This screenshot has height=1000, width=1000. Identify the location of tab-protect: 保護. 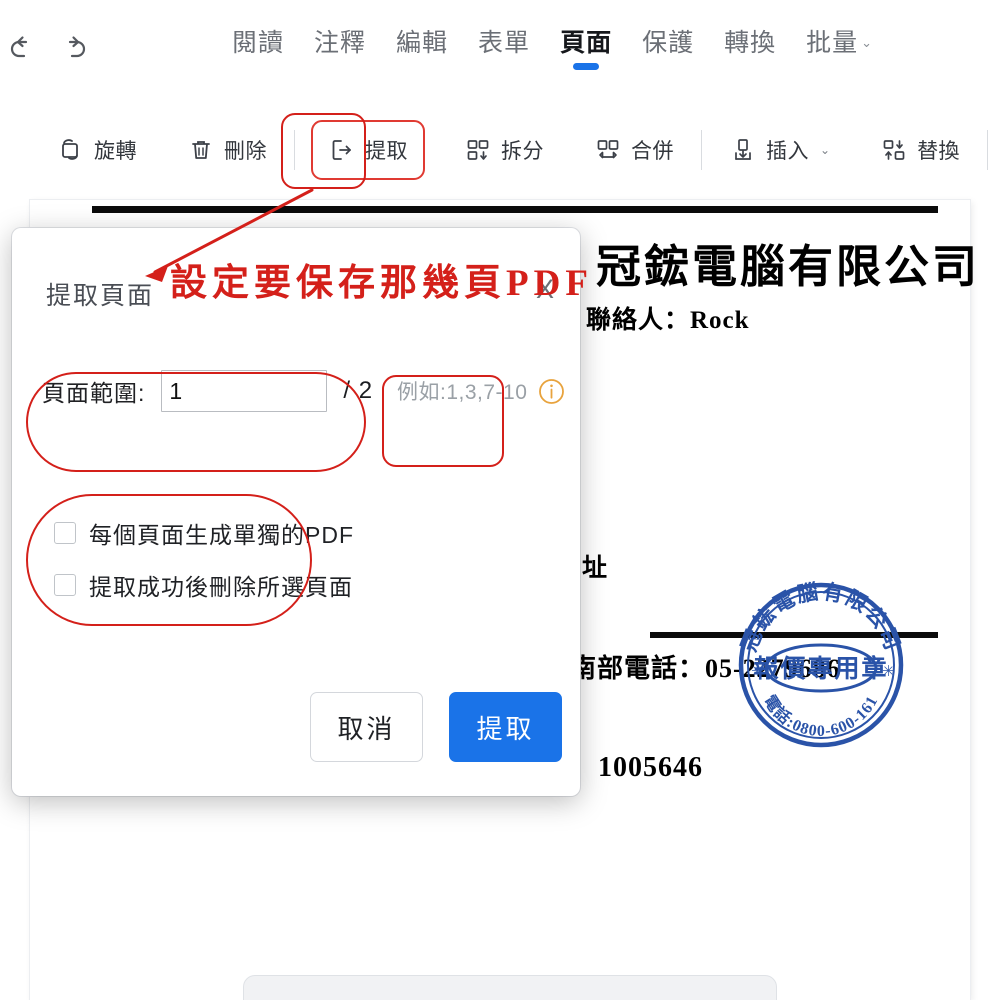
(668, 48).